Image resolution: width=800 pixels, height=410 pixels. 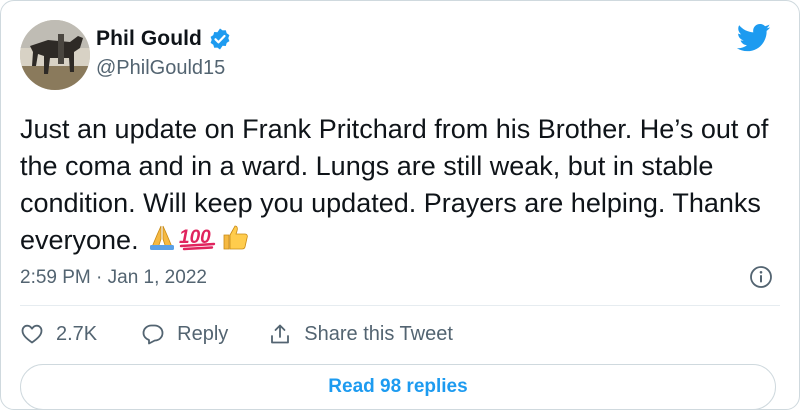 I want to click on read-replies-button: Read 98 replies, so click(x=398, y=387).